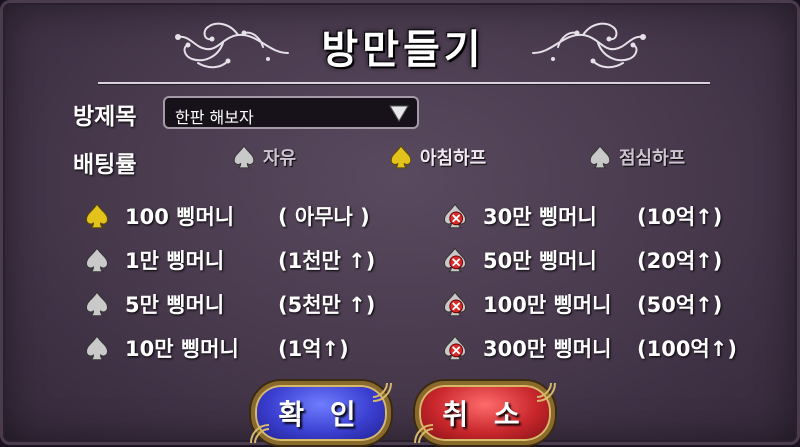 This screenshot has height=447, width=800. I want to click on betting-rate-label: 배팅률, so click(105, 165).